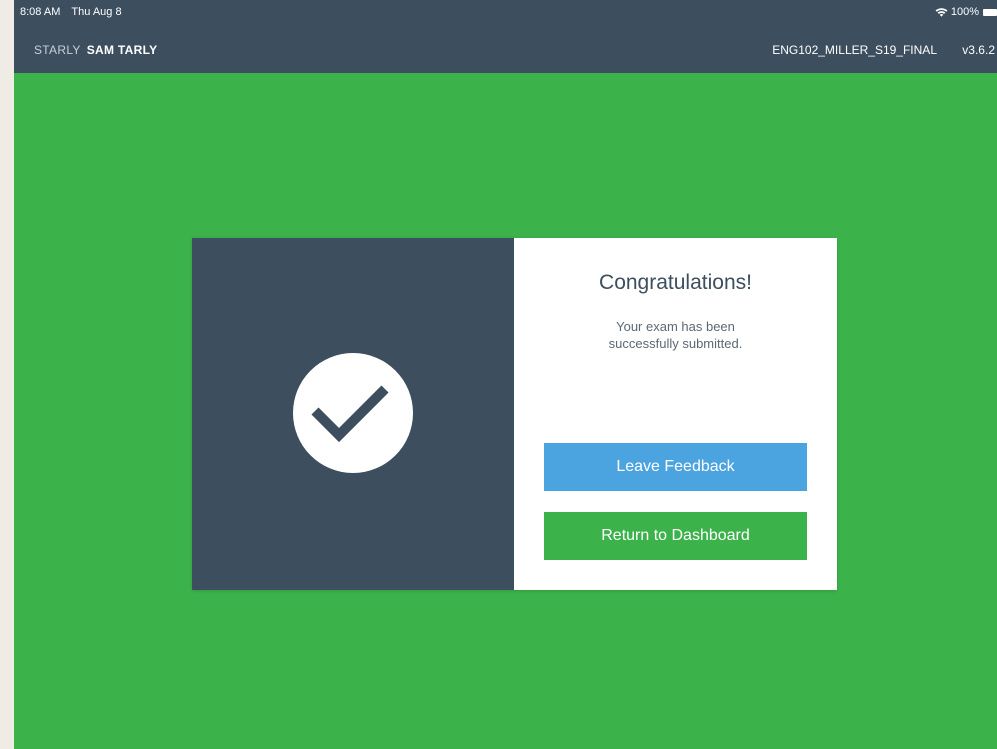  What do you see at coordinates (122, 50) in the screenshot?
I see `user-name: SAM TARLY` at bounding box center [122, 50].